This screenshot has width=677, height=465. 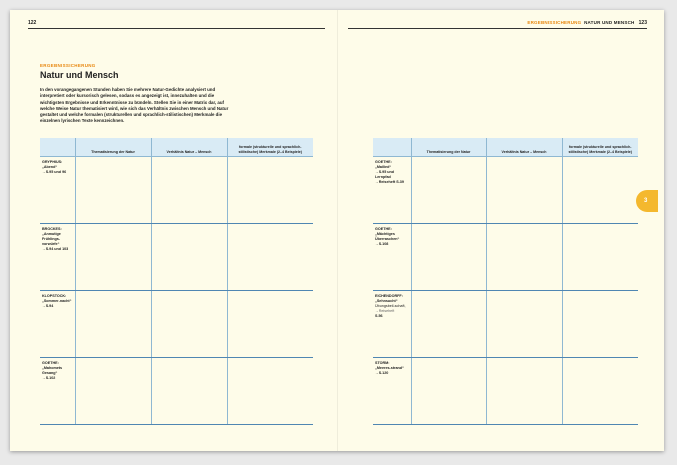 I want to click on page-title: Natur und Mensch, so click(x=79, y=75).